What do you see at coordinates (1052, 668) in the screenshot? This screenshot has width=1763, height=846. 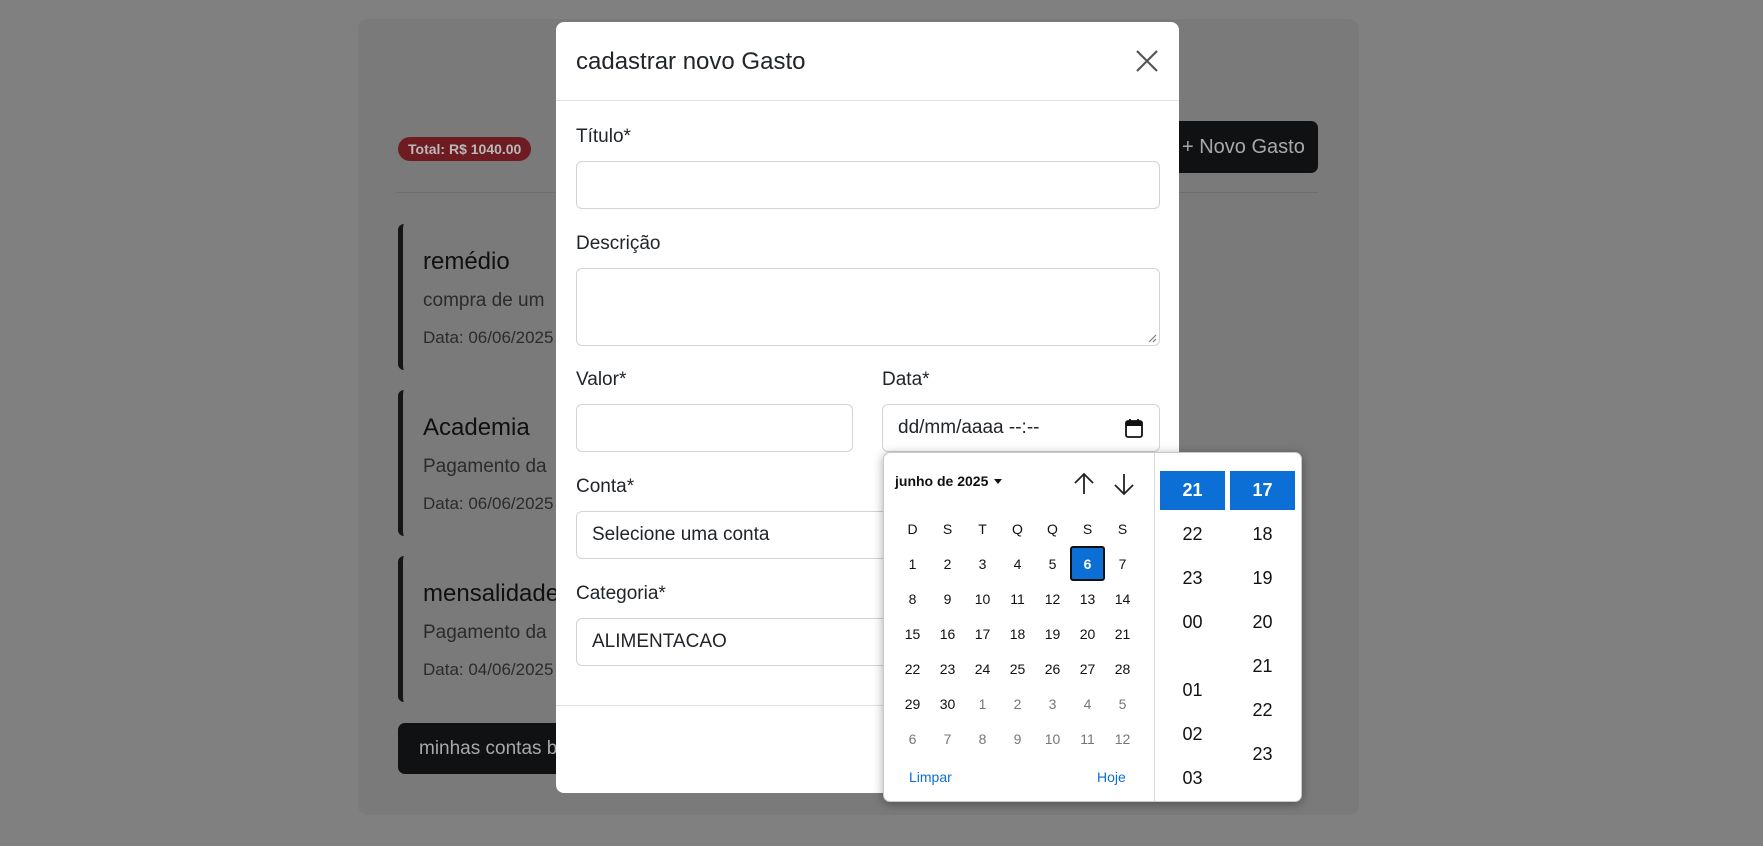 I see `calendar-day: 26` at bounding box center [1052, 668].